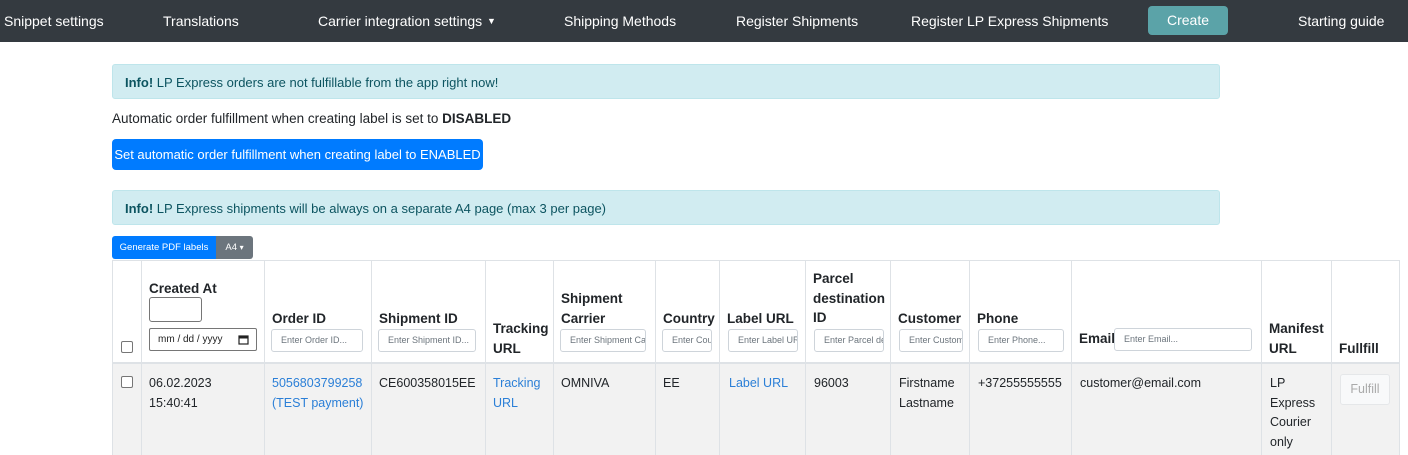 The image size is (1408, 455). What do you see at coordinates (620, 21) in the screenshot?
I see `nav-shipping-methods: Shipping Methods` at bounding box center [620, 21].